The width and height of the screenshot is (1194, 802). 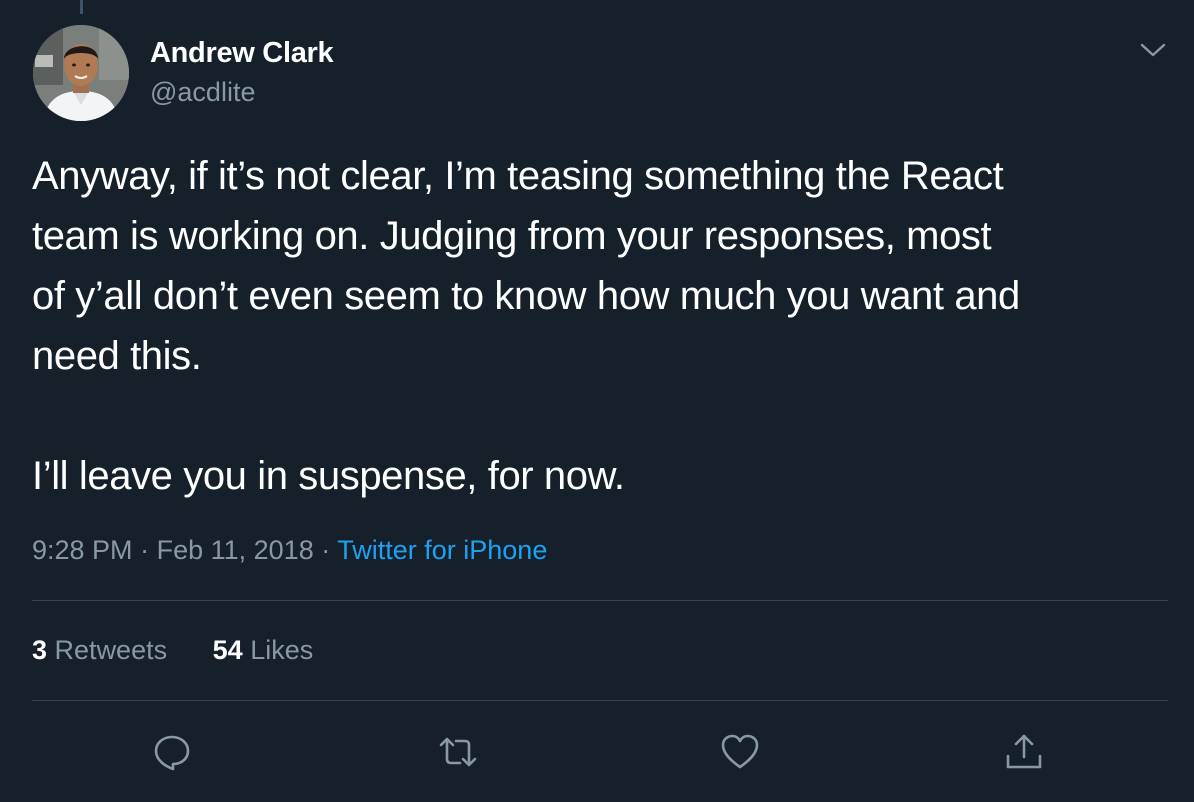 I want to click on retweet-button, so click(x=458, y=752).